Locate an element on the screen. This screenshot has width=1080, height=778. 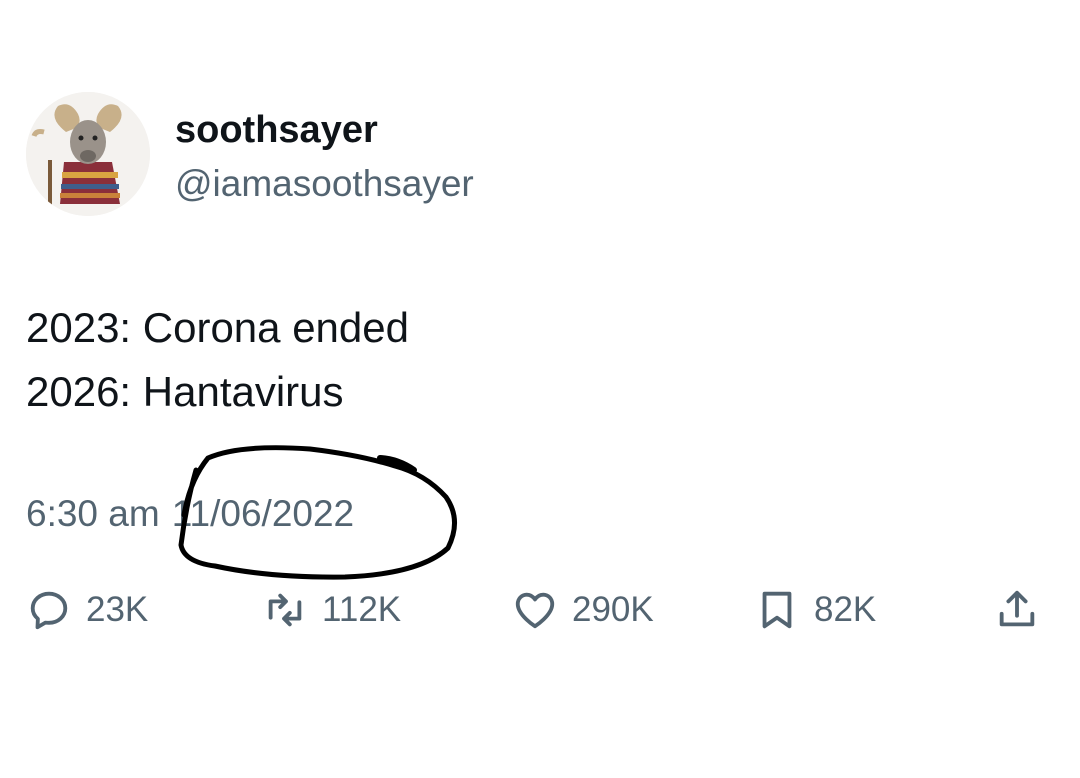
ram-avatar-illustration is located at coordinates (88, 154).